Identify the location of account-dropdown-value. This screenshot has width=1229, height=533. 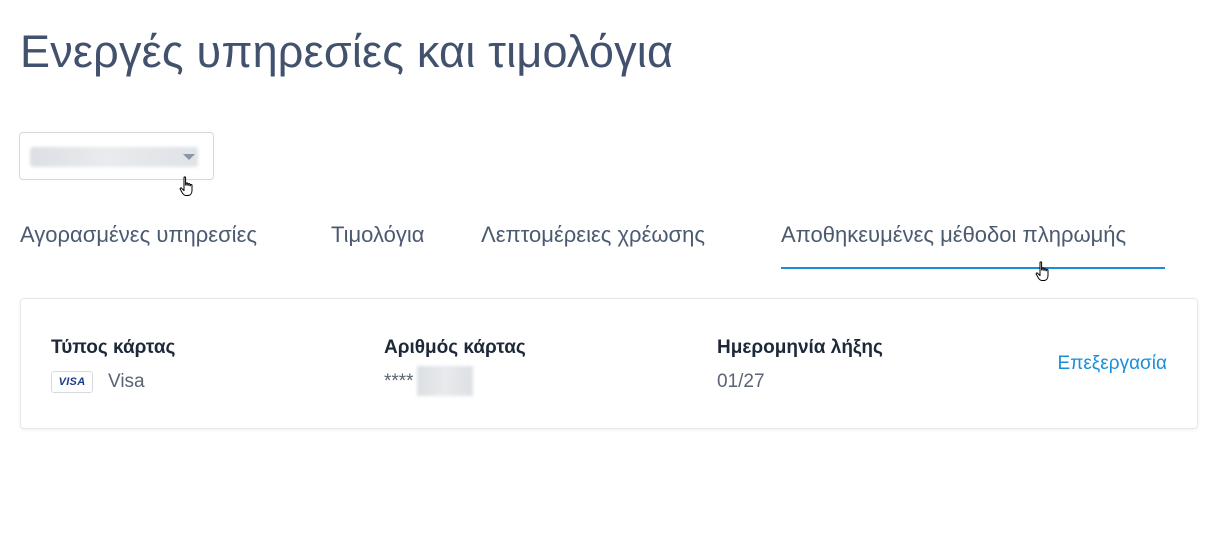
(114, 157).